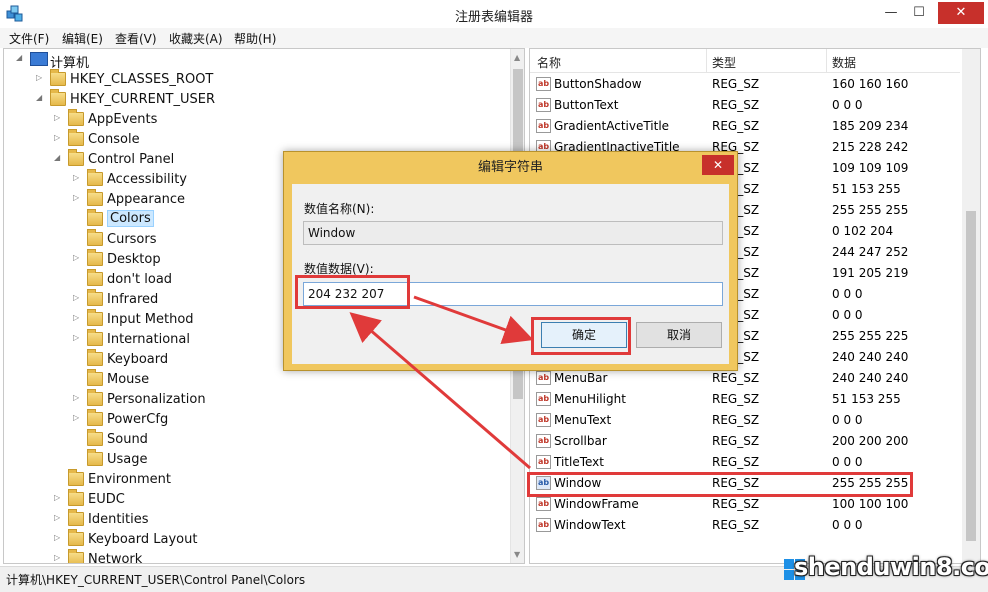 This screenshot has width=988, height=592. I want to click on value-data: 244 247 252, so click(870, 252).